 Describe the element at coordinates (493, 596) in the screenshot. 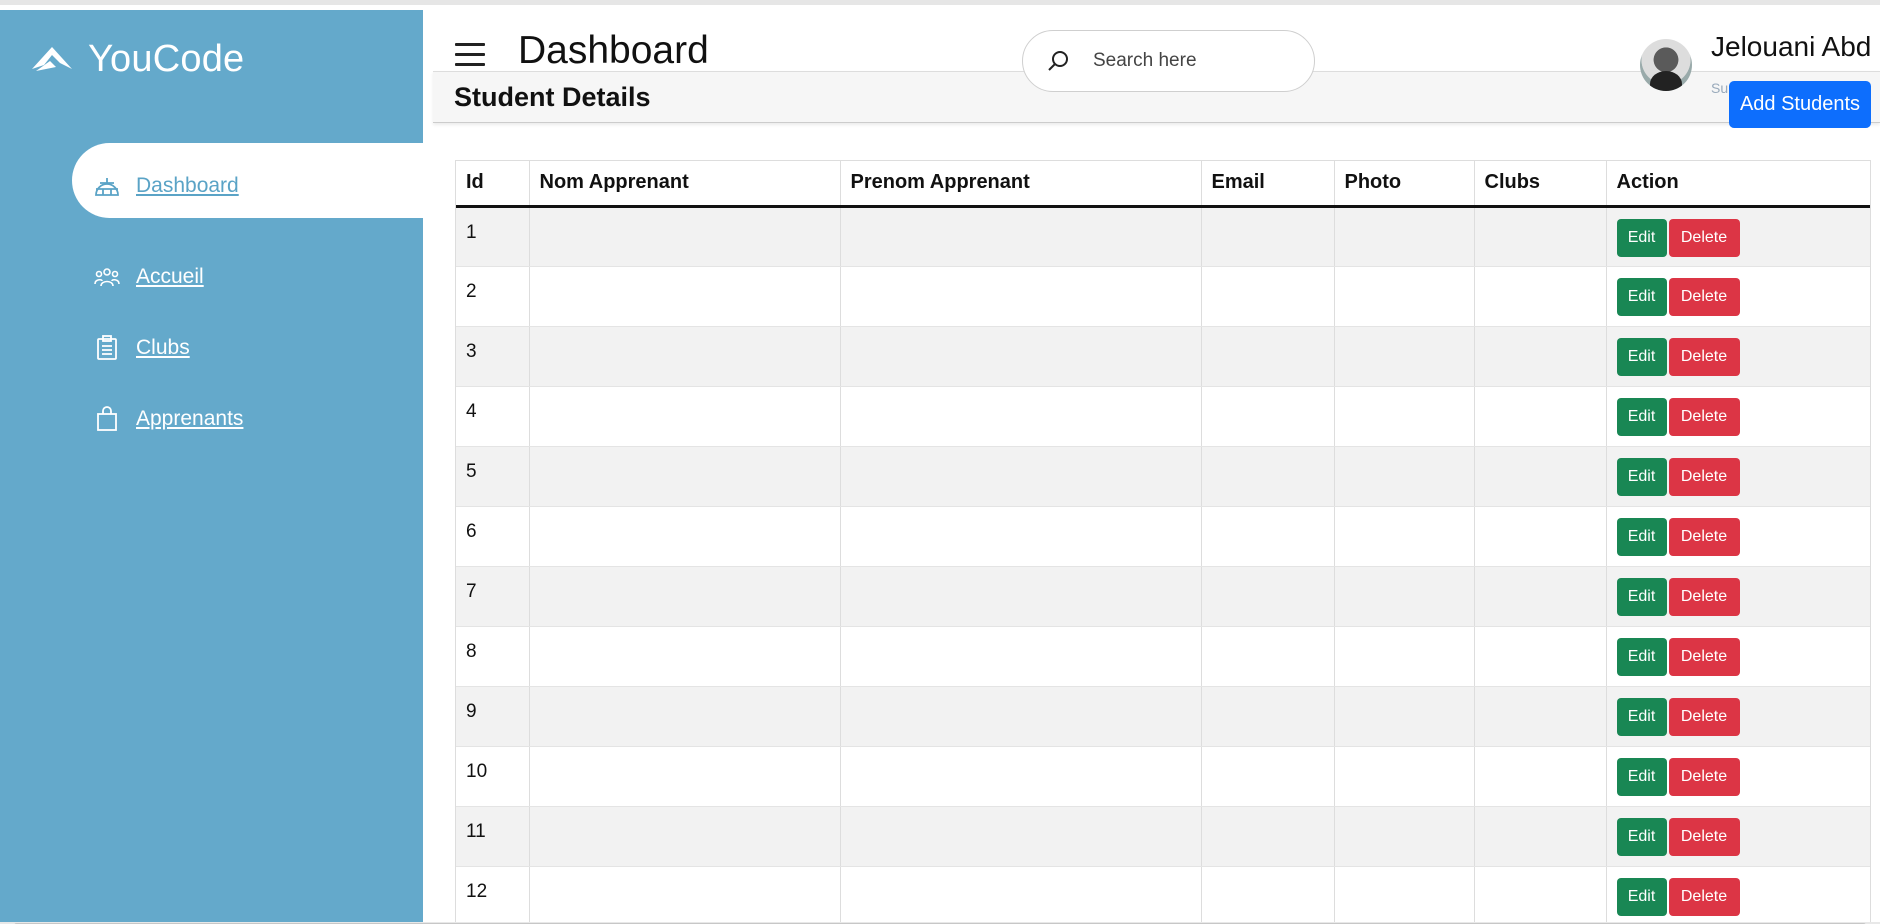

I see `cell-id: 7` at that location.